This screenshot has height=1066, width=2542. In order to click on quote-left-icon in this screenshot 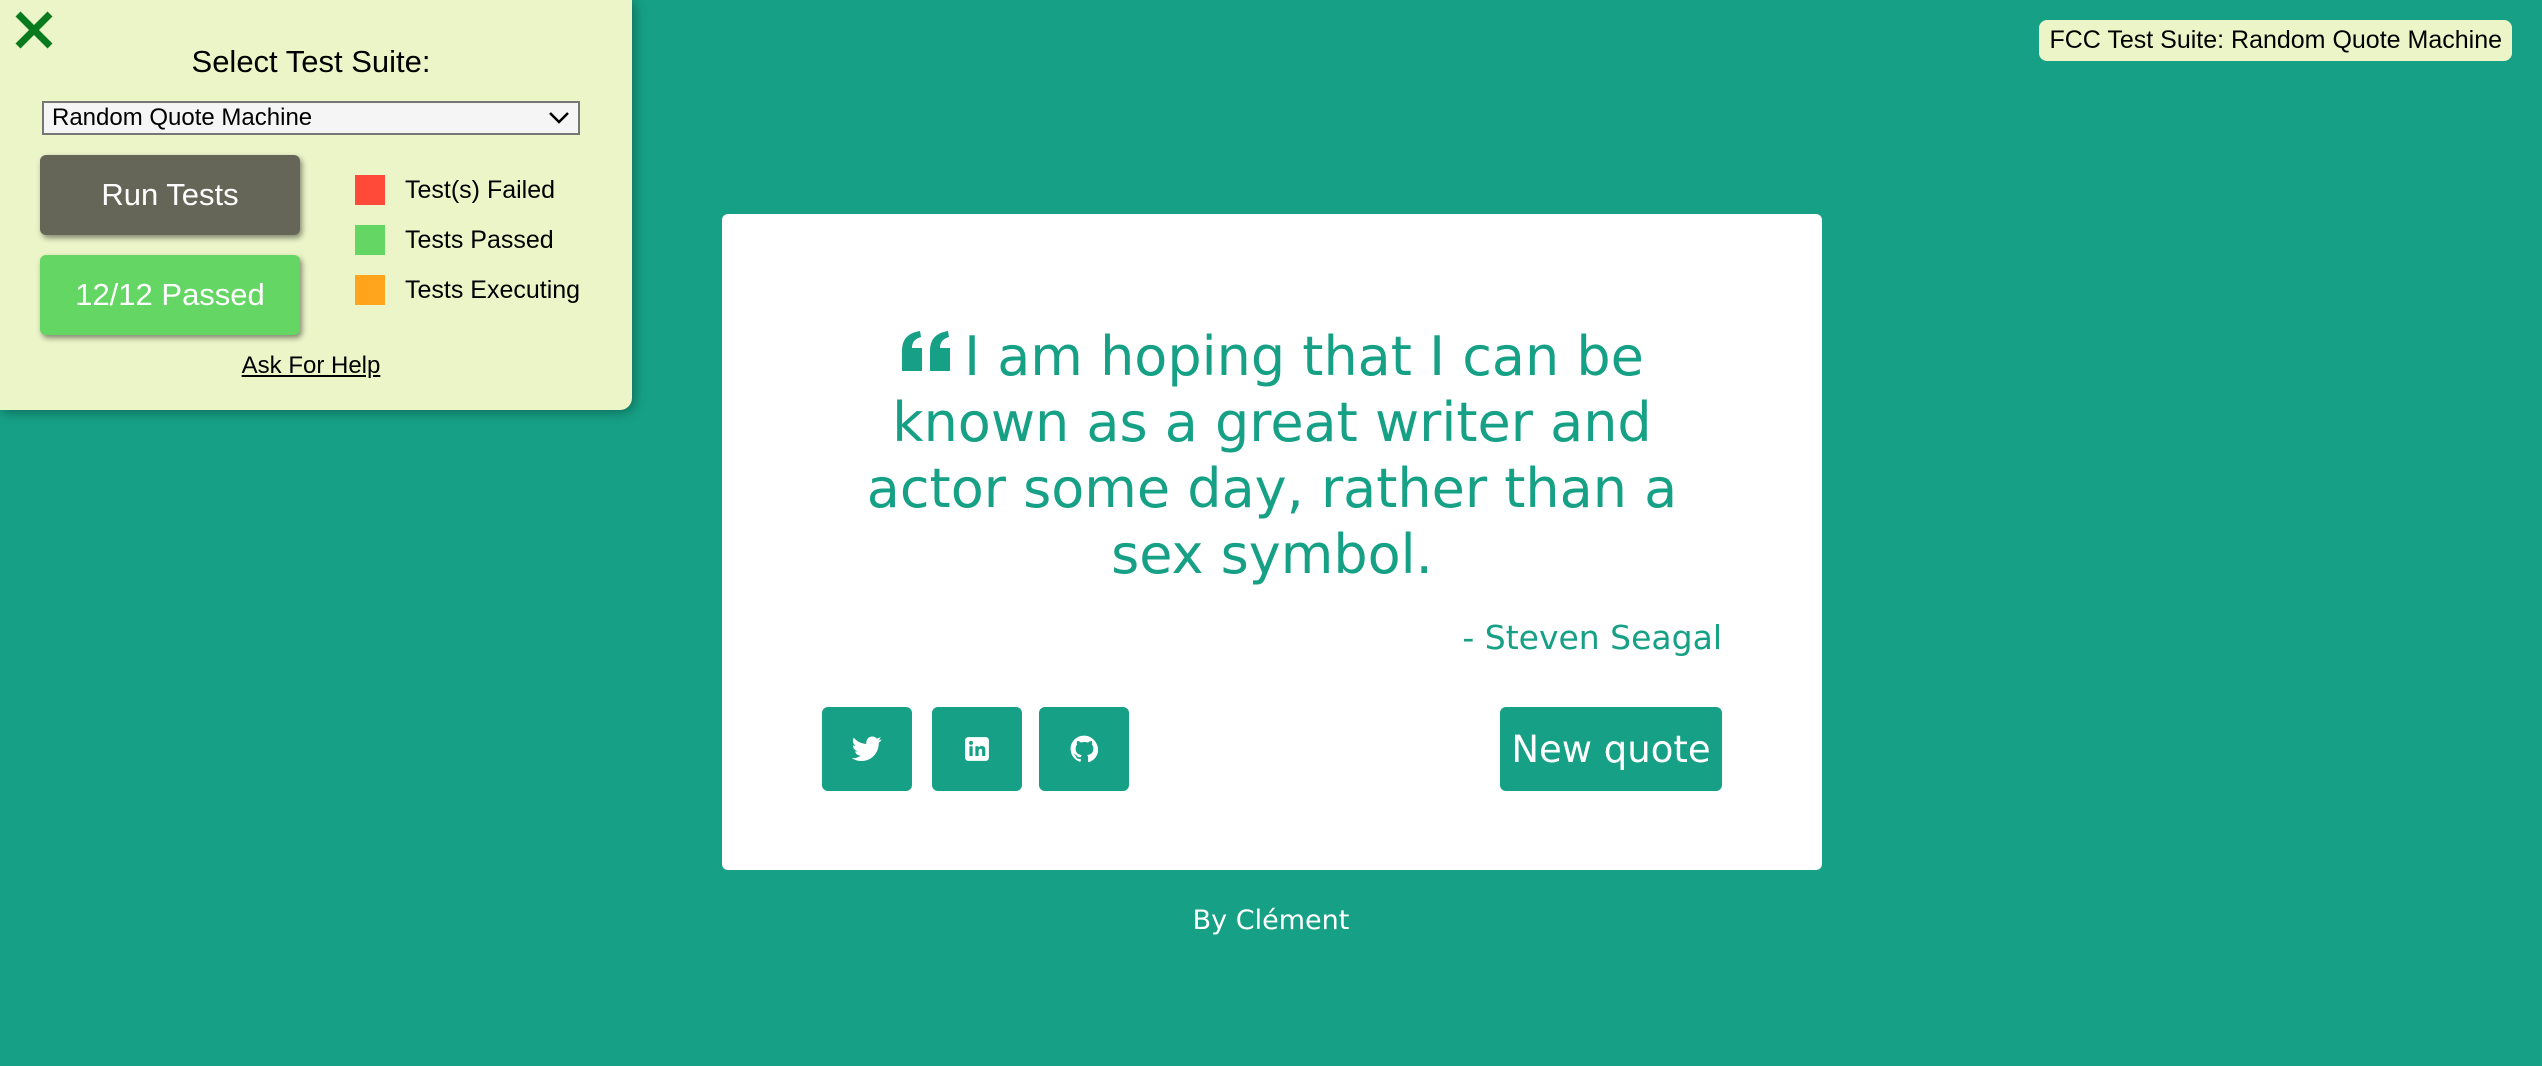, I will do `click(926, 351)`.